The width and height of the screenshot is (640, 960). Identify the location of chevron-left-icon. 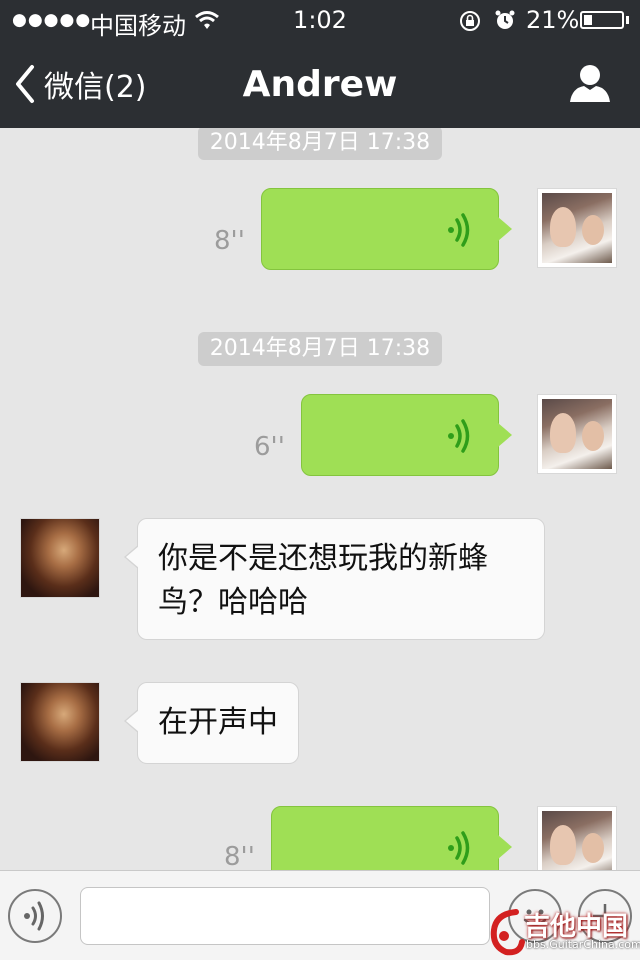
(25, 84).